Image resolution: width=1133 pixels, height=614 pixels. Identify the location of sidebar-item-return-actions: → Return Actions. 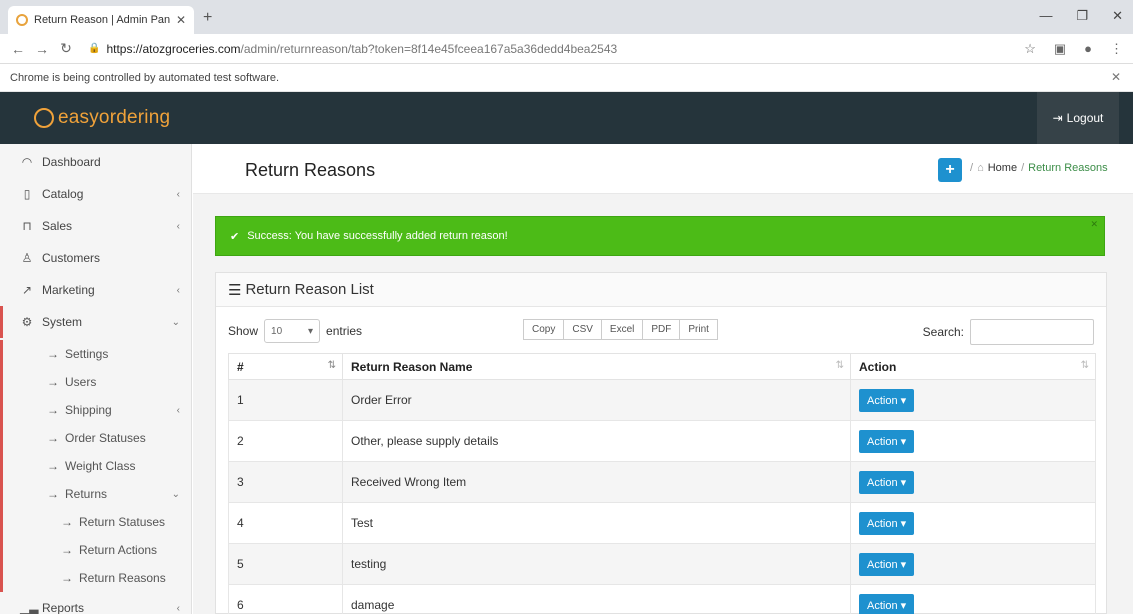
(96, 550).